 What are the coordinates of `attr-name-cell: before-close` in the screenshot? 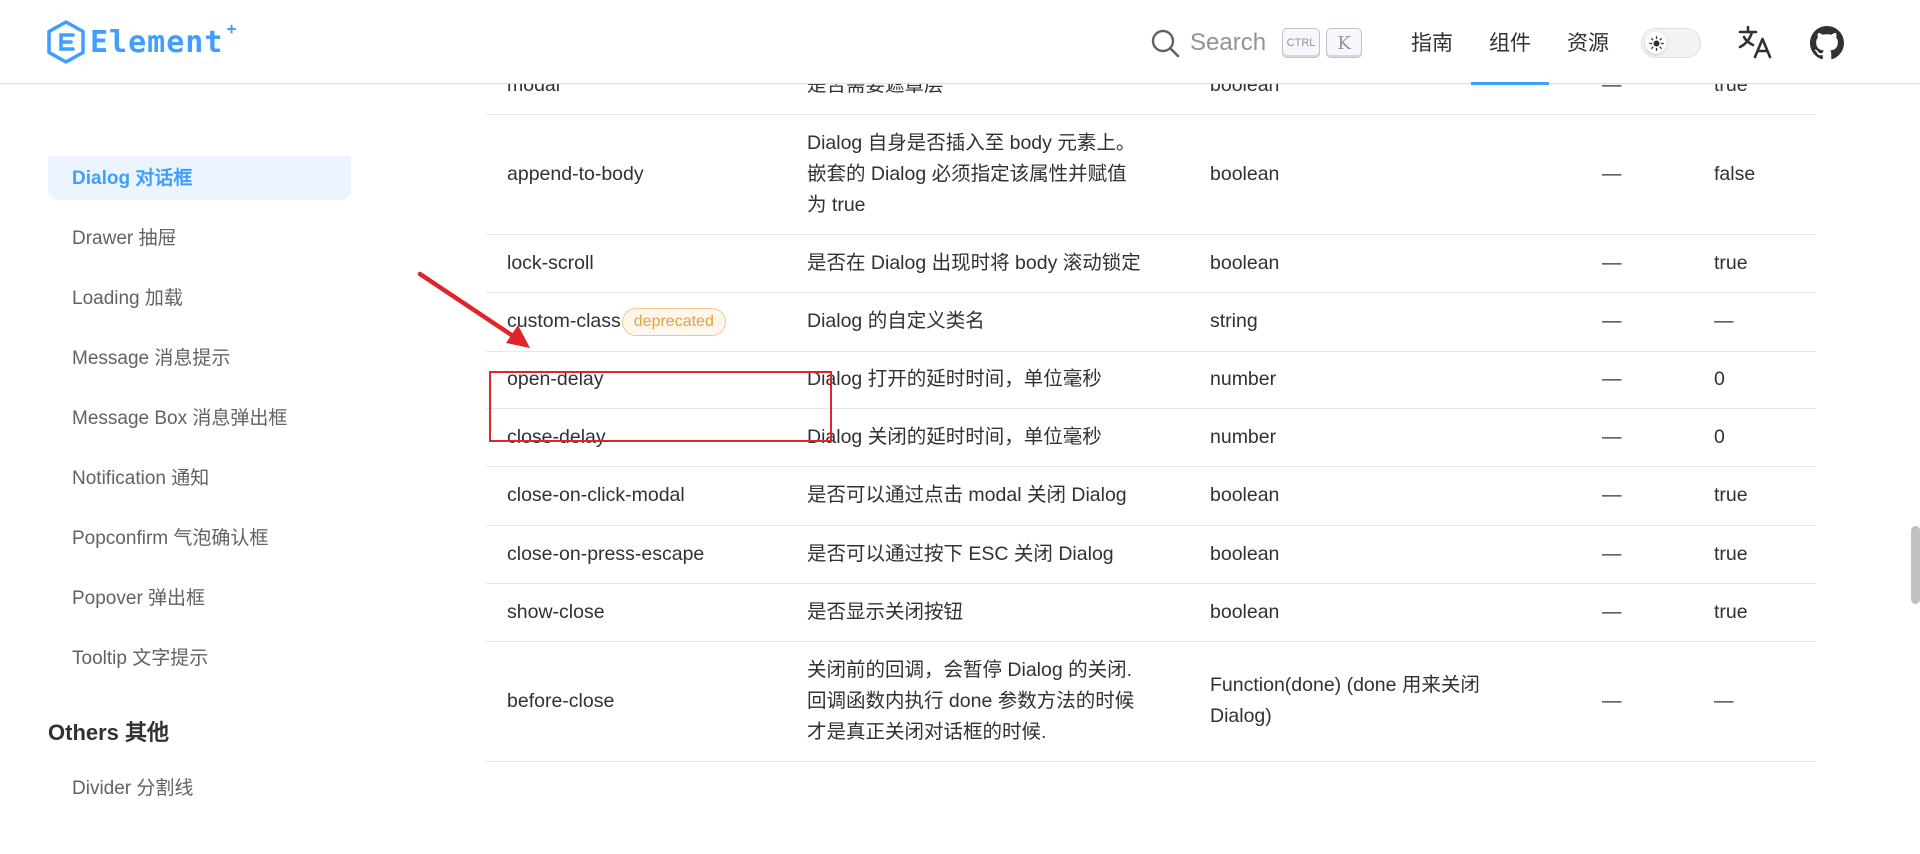 It's located at (636, 701).